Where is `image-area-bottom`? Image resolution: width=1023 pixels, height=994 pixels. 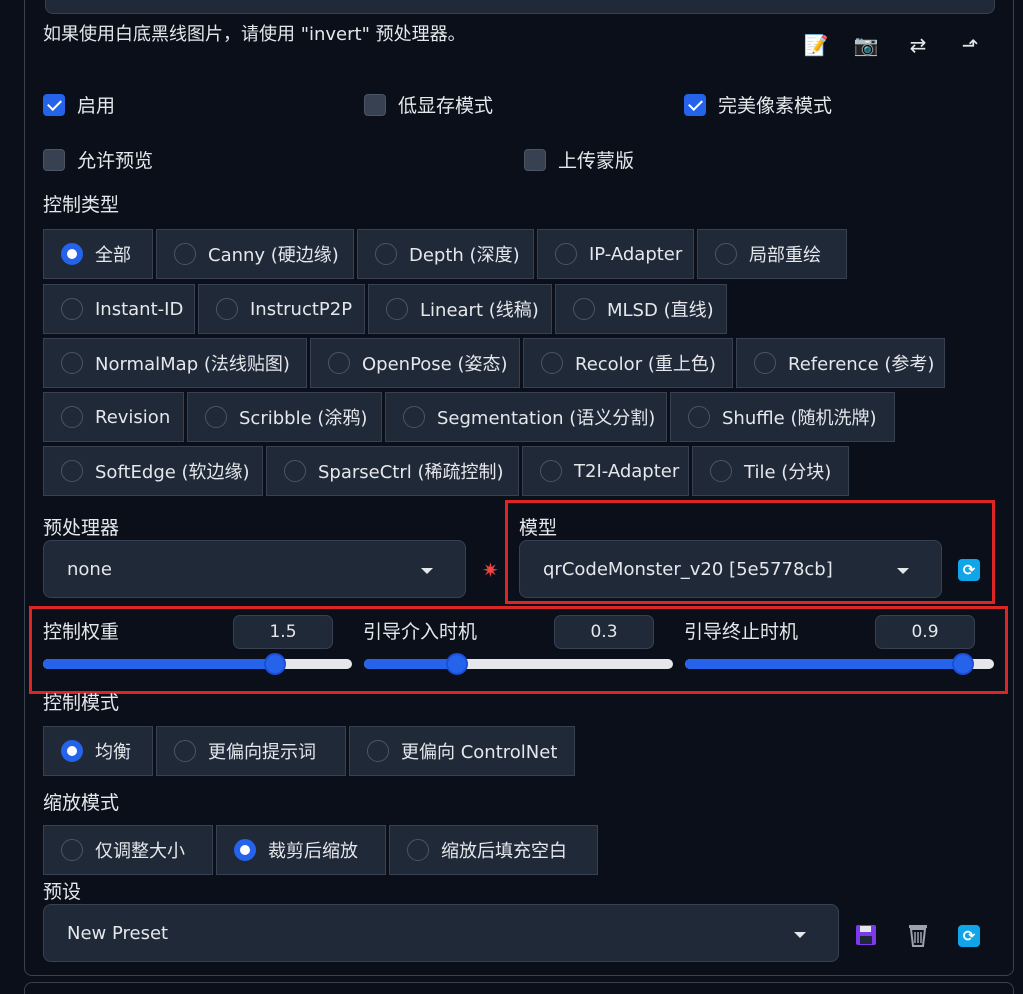
image-area-bottom is located at coordinates (520, 7).